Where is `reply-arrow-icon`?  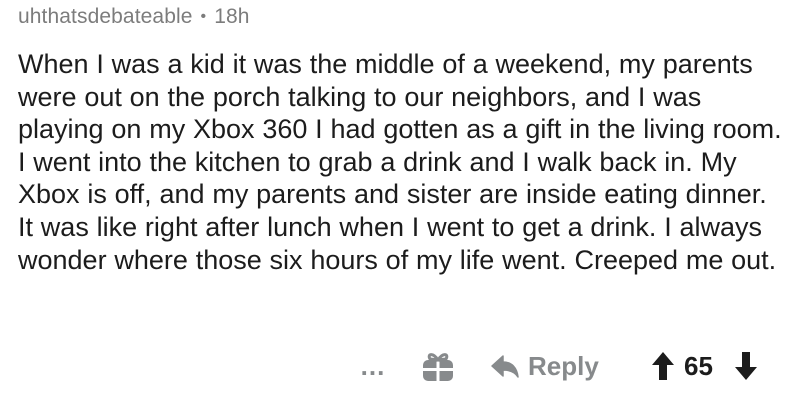 reply-arrow-icon is located at coordinates (505, 366).